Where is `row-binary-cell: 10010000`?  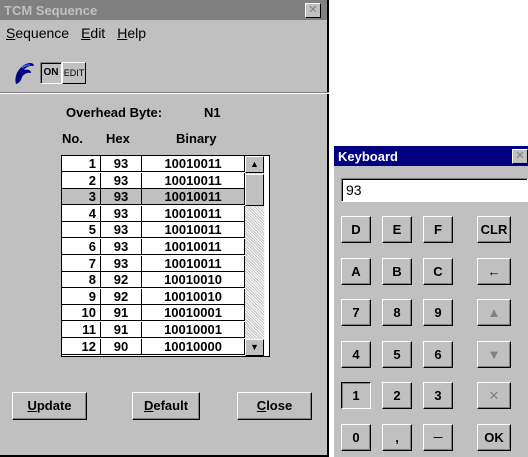
row-binary-cell: 10010000 is located at coordinates (193, 346).